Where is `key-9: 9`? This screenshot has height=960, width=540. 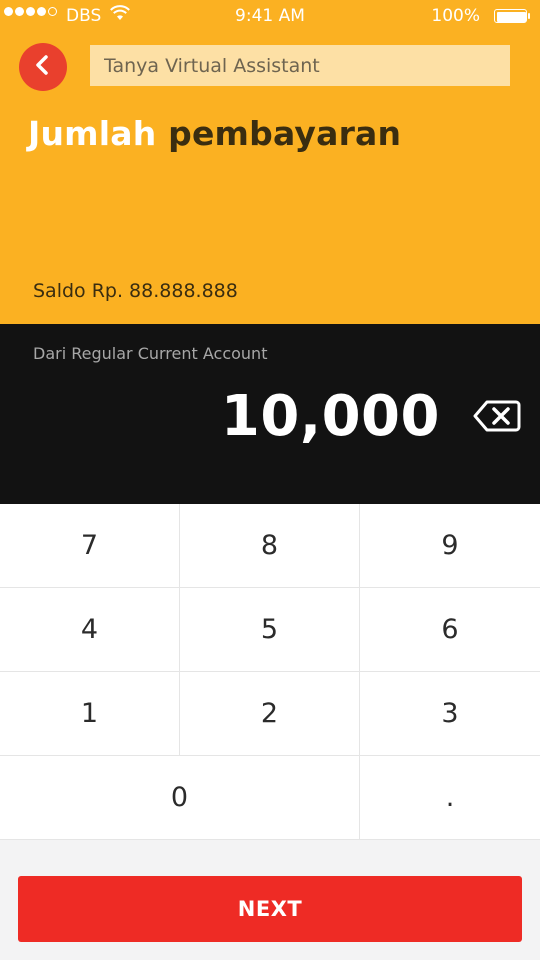 key-9: 9 is located at coordinates (450, 546).